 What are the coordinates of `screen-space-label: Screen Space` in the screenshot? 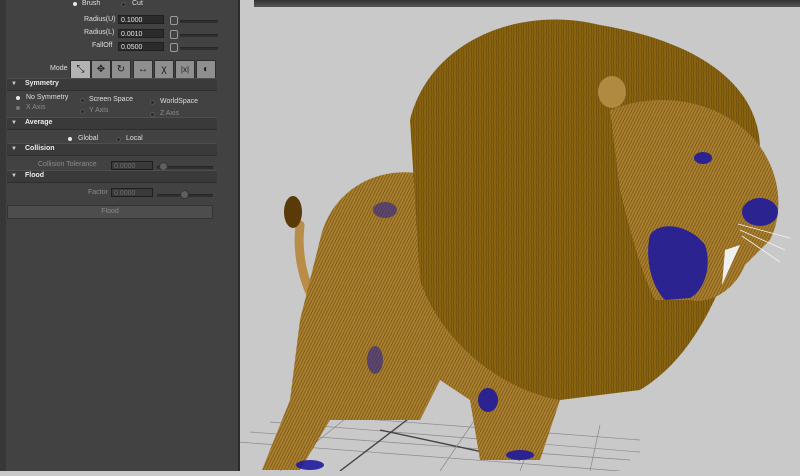 It's located at (111, 99).